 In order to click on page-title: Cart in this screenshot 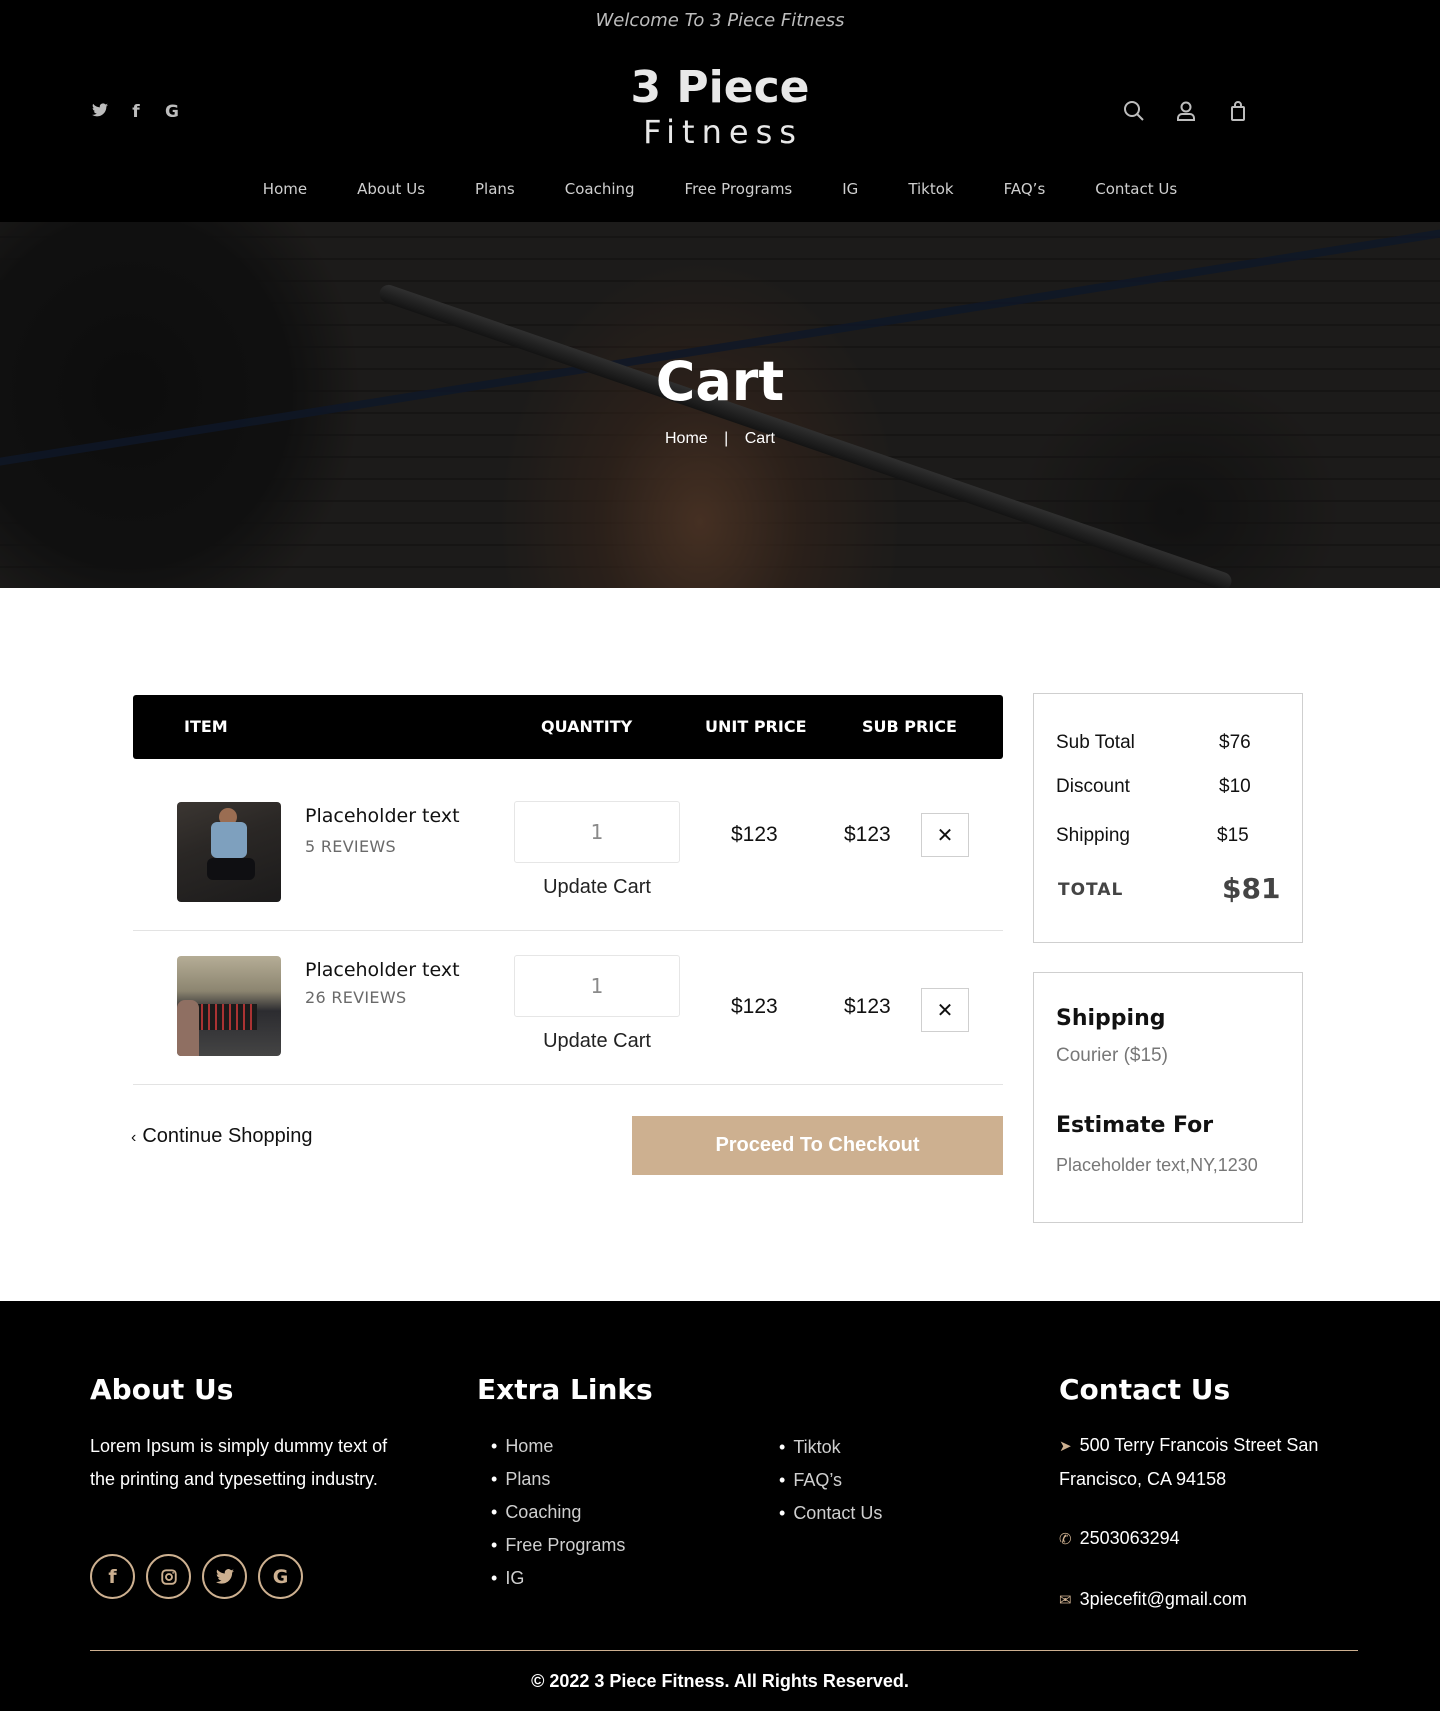, I will do `click(720, 381)`.